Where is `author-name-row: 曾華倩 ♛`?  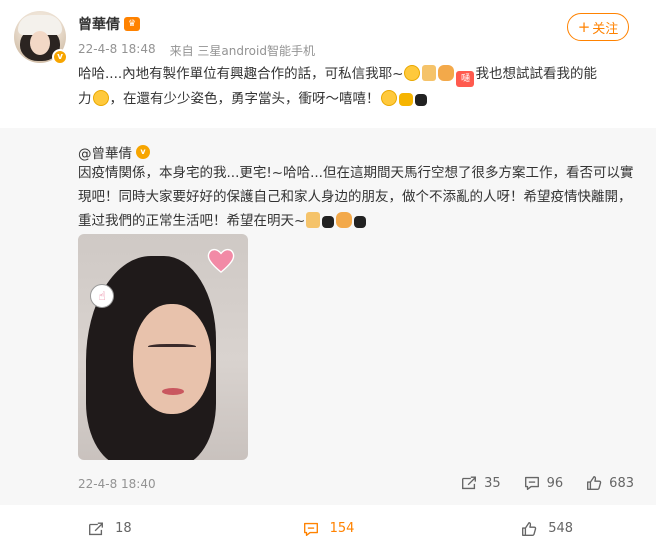 author-name-row: 曾華倩 ♛ is located at coordinates (109, 24).